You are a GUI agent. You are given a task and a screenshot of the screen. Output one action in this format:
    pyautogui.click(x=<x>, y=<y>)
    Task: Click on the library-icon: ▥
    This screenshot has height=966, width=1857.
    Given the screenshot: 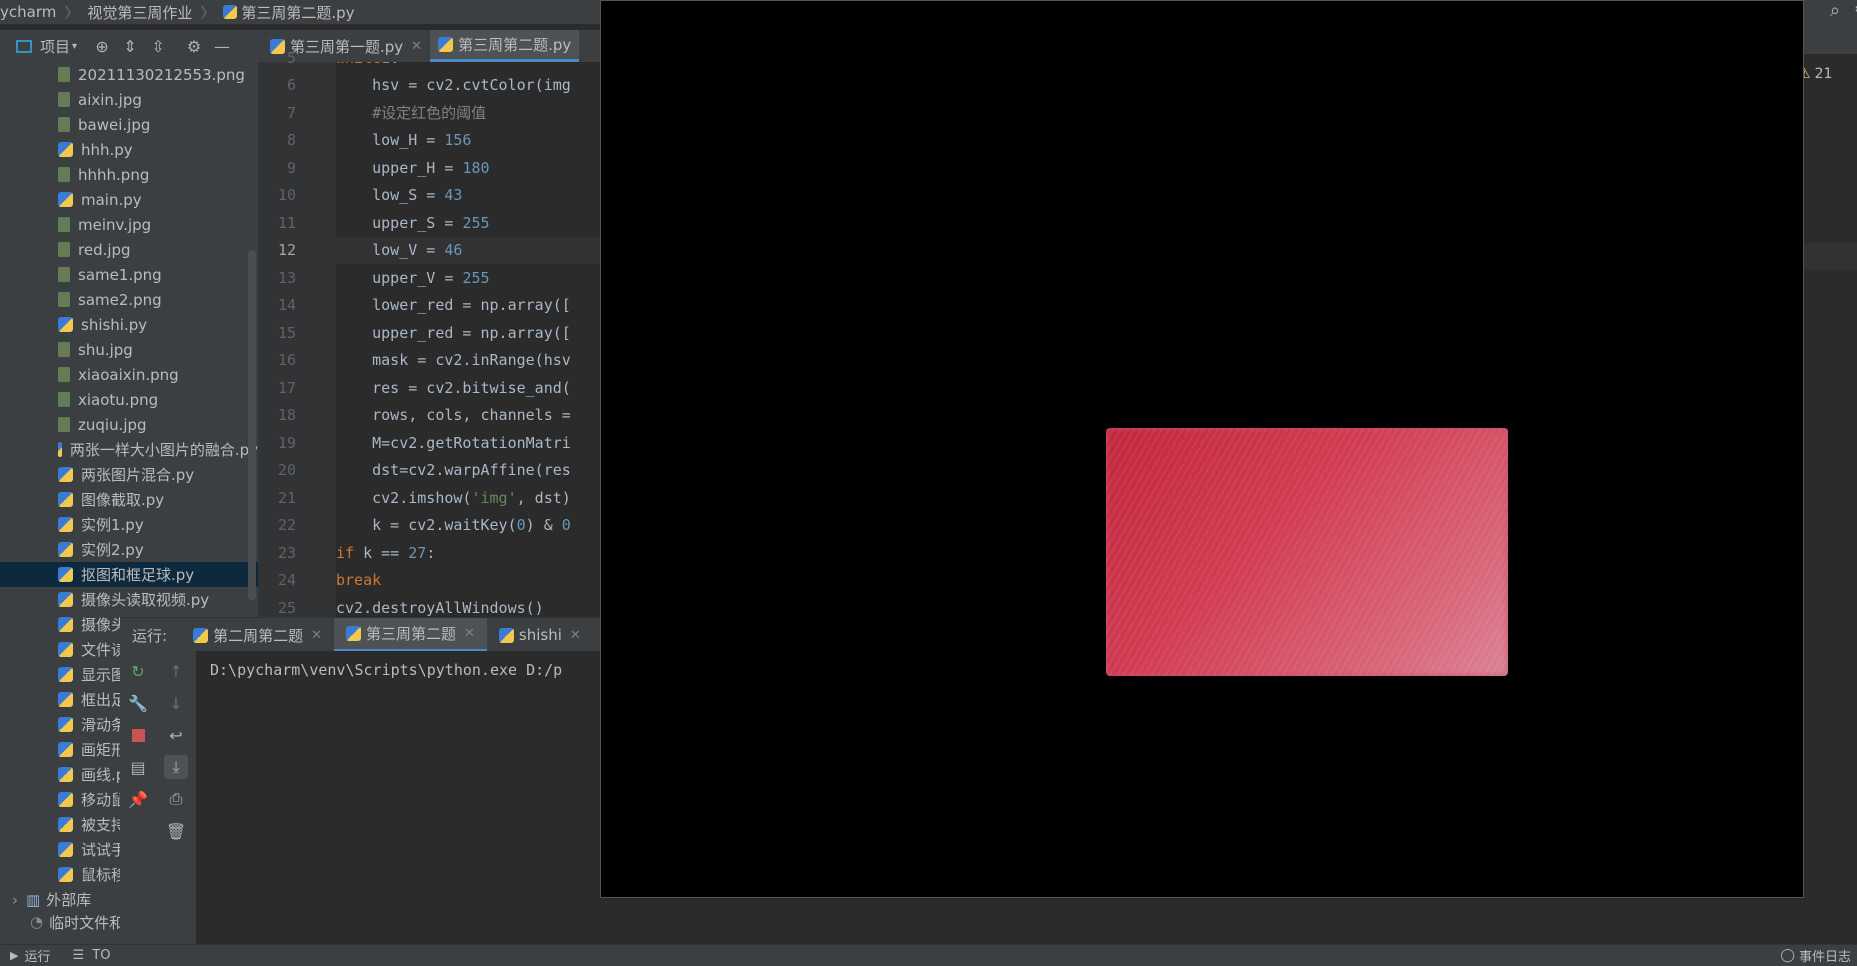 What is the action you would take?
    pyautogui.click(x=33, y=899)
    